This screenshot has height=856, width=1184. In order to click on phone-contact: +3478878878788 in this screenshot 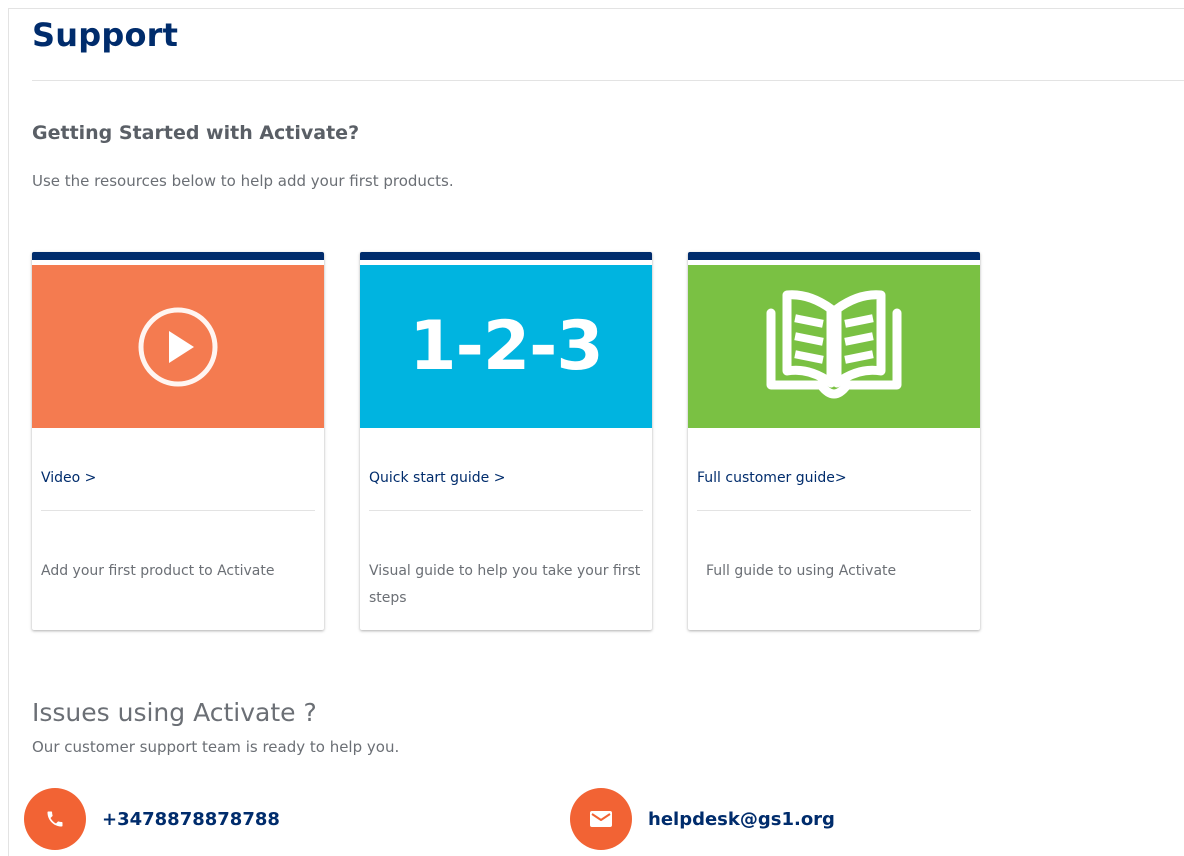, I will do `click(152, 819)`.